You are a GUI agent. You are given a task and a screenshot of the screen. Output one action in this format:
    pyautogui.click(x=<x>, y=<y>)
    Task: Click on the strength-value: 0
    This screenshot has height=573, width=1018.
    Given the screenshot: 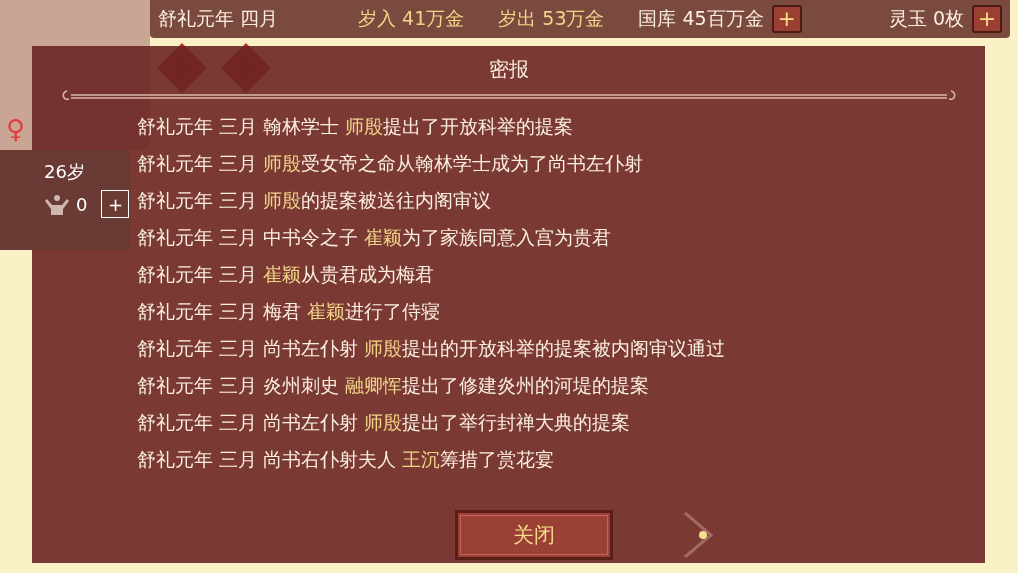 What is the action you would take?
    pyautogui.click(x=82, y=204)
    